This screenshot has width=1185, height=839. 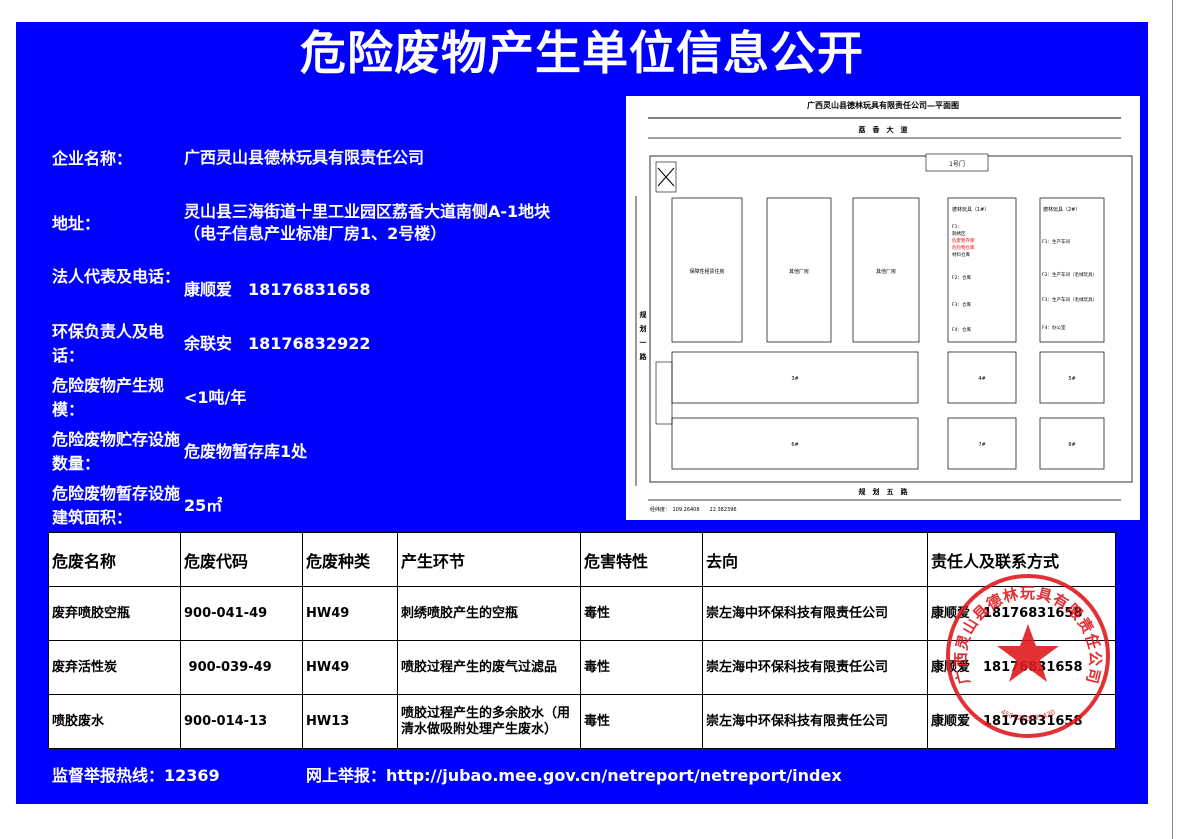 What do you see at coordinates (315, 233) in the screenshot?
I see `address-line-2: （电子信息产业标准厂房1、2号楼）` at bounding box center [315, 233].